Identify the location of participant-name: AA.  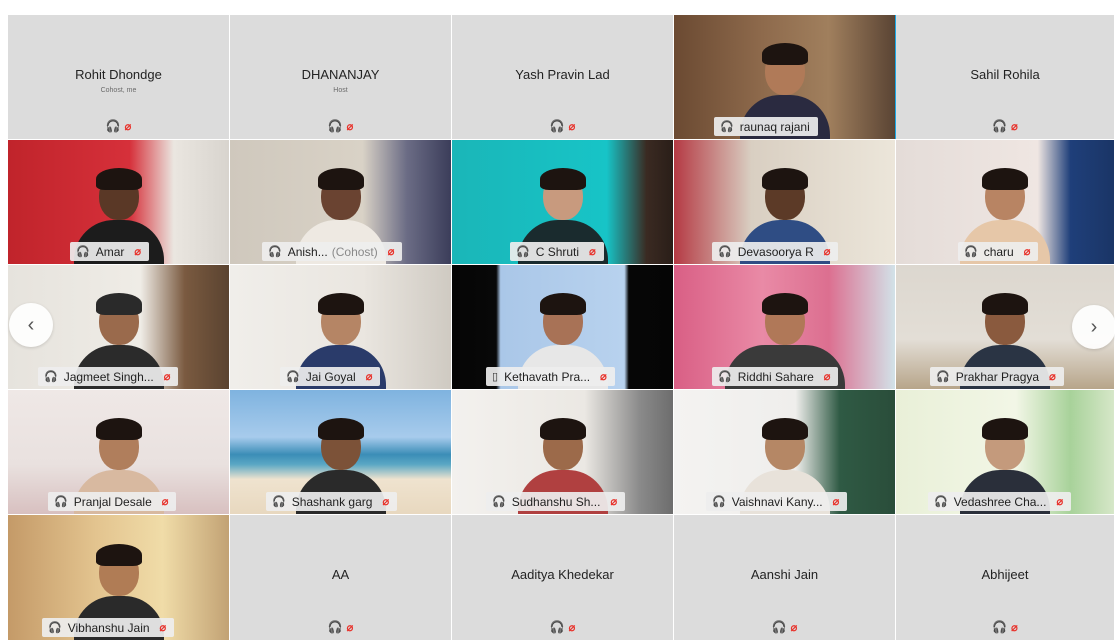
(340, 574).